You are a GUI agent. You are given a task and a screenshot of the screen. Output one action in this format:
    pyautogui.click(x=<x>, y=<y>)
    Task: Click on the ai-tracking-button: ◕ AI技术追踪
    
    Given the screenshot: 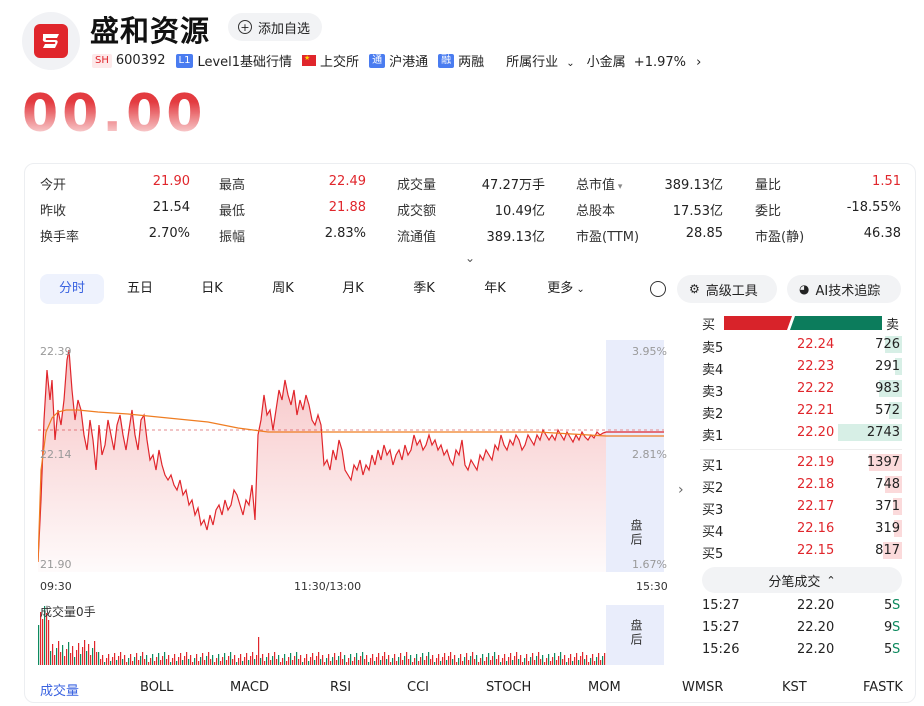 What is the action you would take?
    pyautogui.click(x=844, y=289)
    